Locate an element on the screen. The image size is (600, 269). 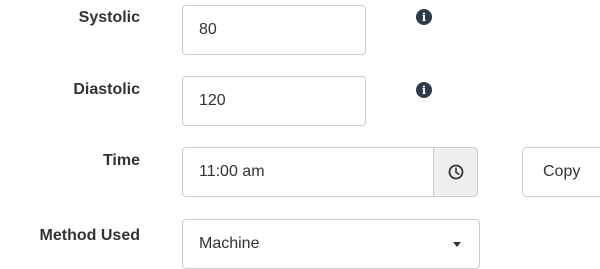
systolic-input: 80 is located at coordinates (274, 30).